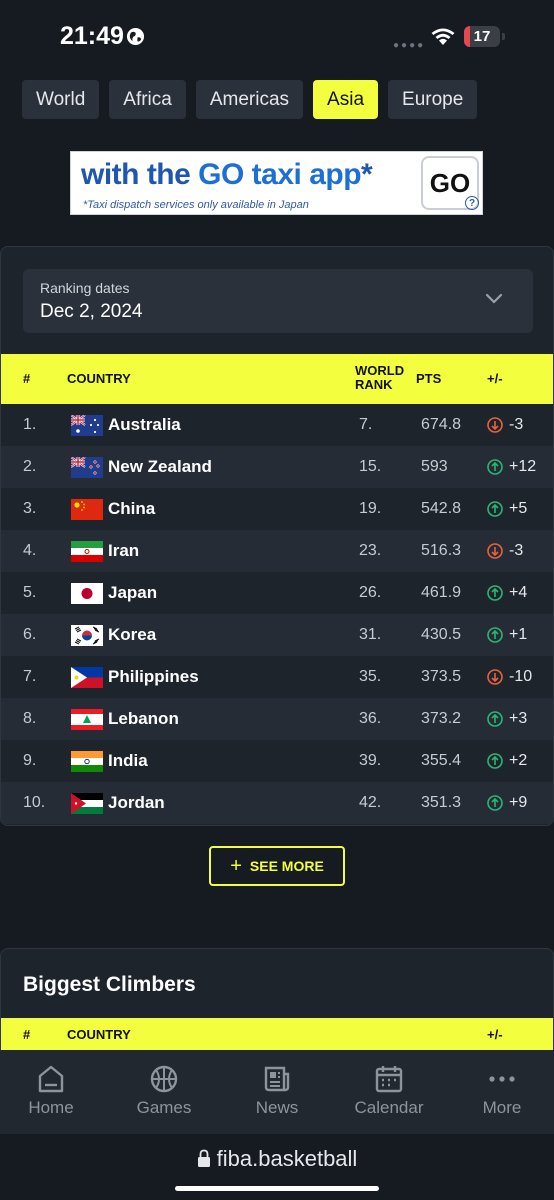  I want to click on chevron-down-icon, so click(494, 298).